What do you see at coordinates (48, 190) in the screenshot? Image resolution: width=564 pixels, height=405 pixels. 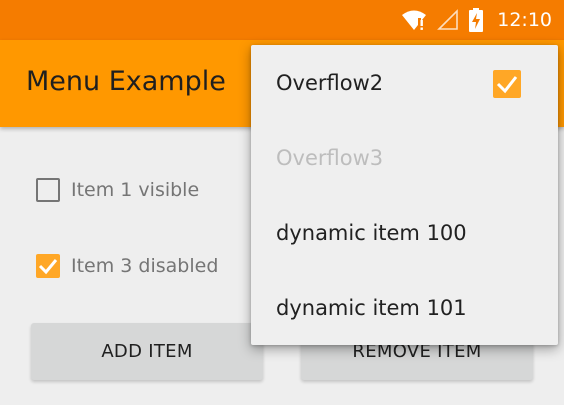 I see `checkbox-unchecked` at bounding box center [48, 190].